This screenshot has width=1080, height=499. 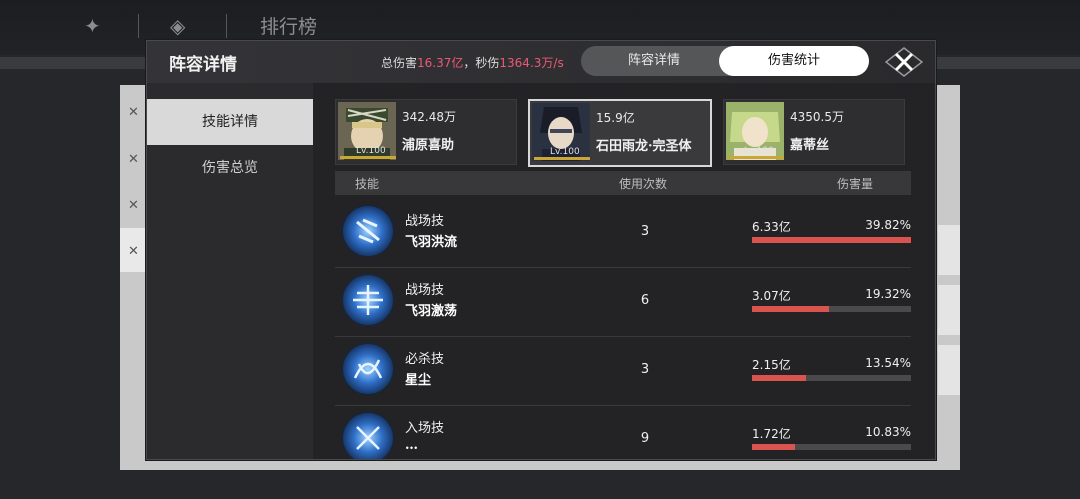 I want to click on bg-page-title: 排行榜, so click(x=289, y=27).